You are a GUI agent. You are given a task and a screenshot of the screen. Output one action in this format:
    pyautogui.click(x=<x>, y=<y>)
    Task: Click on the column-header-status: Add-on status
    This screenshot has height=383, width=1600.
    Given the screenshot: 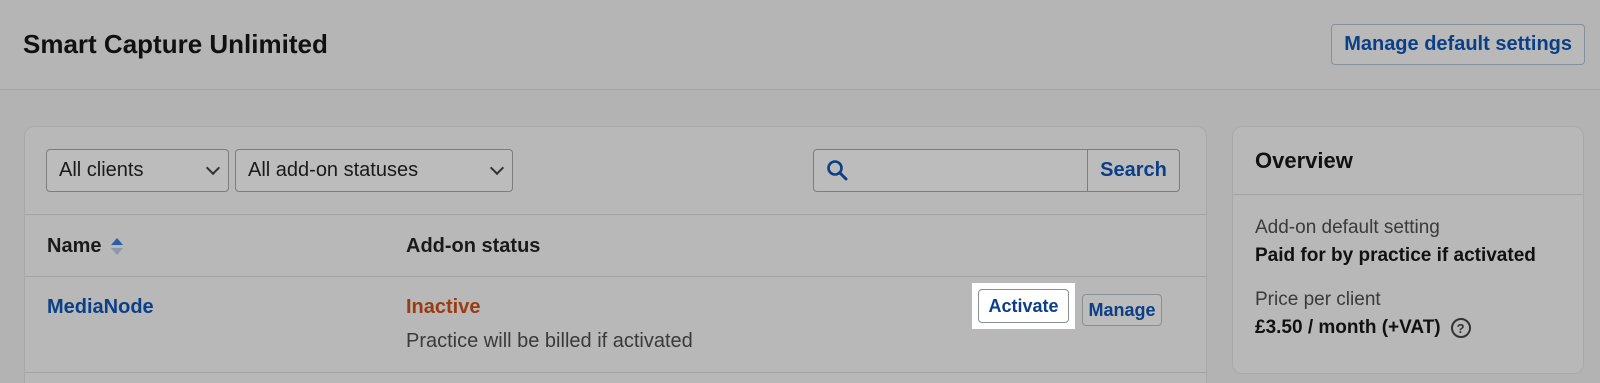 What is the action you would take?
    pyautogui.click(x=473, y=246)
    